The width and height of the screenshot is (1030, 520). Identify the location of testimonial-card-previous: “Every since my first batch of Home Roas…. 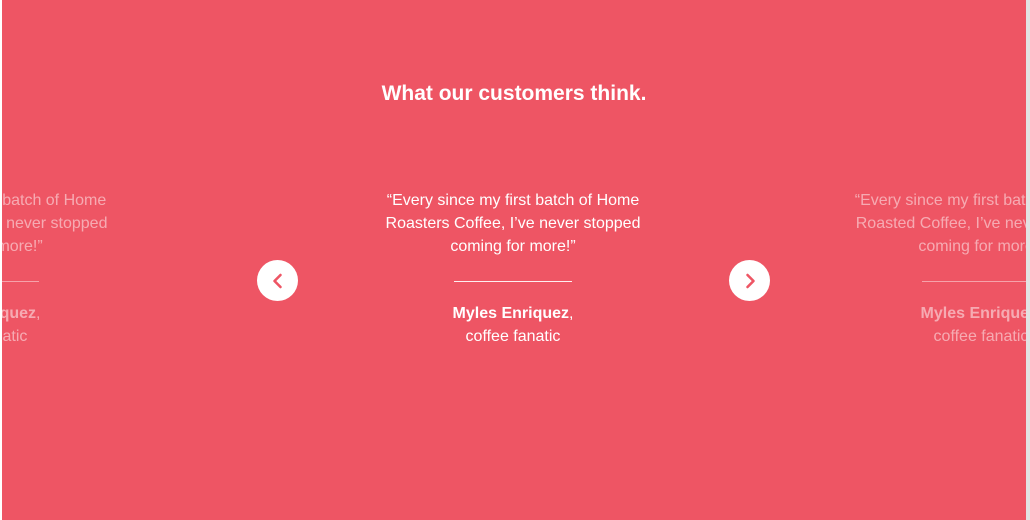
(63, 268).